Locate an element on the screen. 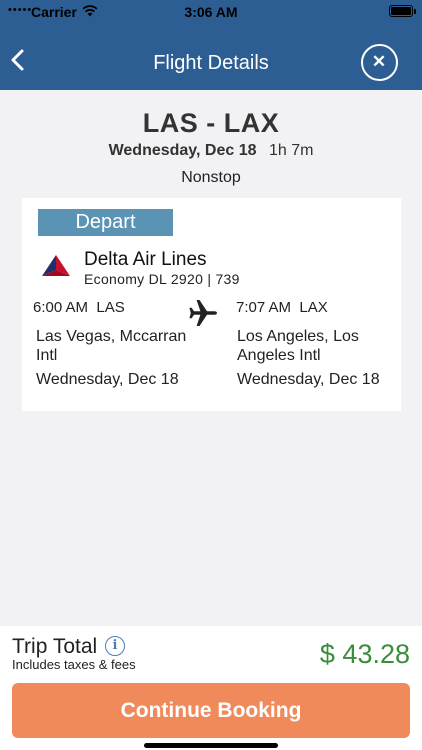 The height and width of the screenshot is (750, 422). page-title: Flight Details is located at coordinates (211, 63).